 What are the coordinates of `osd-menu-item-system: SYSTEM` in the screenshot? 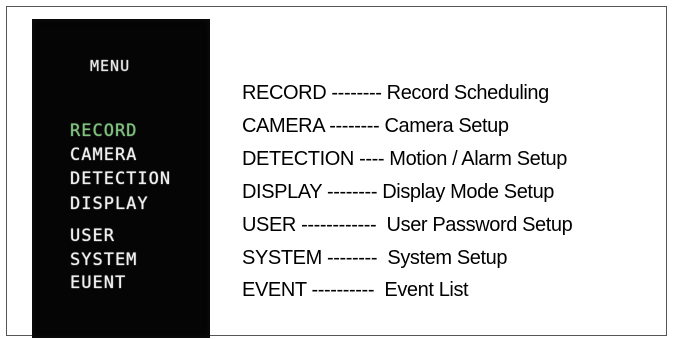 It's located at (103, 260).